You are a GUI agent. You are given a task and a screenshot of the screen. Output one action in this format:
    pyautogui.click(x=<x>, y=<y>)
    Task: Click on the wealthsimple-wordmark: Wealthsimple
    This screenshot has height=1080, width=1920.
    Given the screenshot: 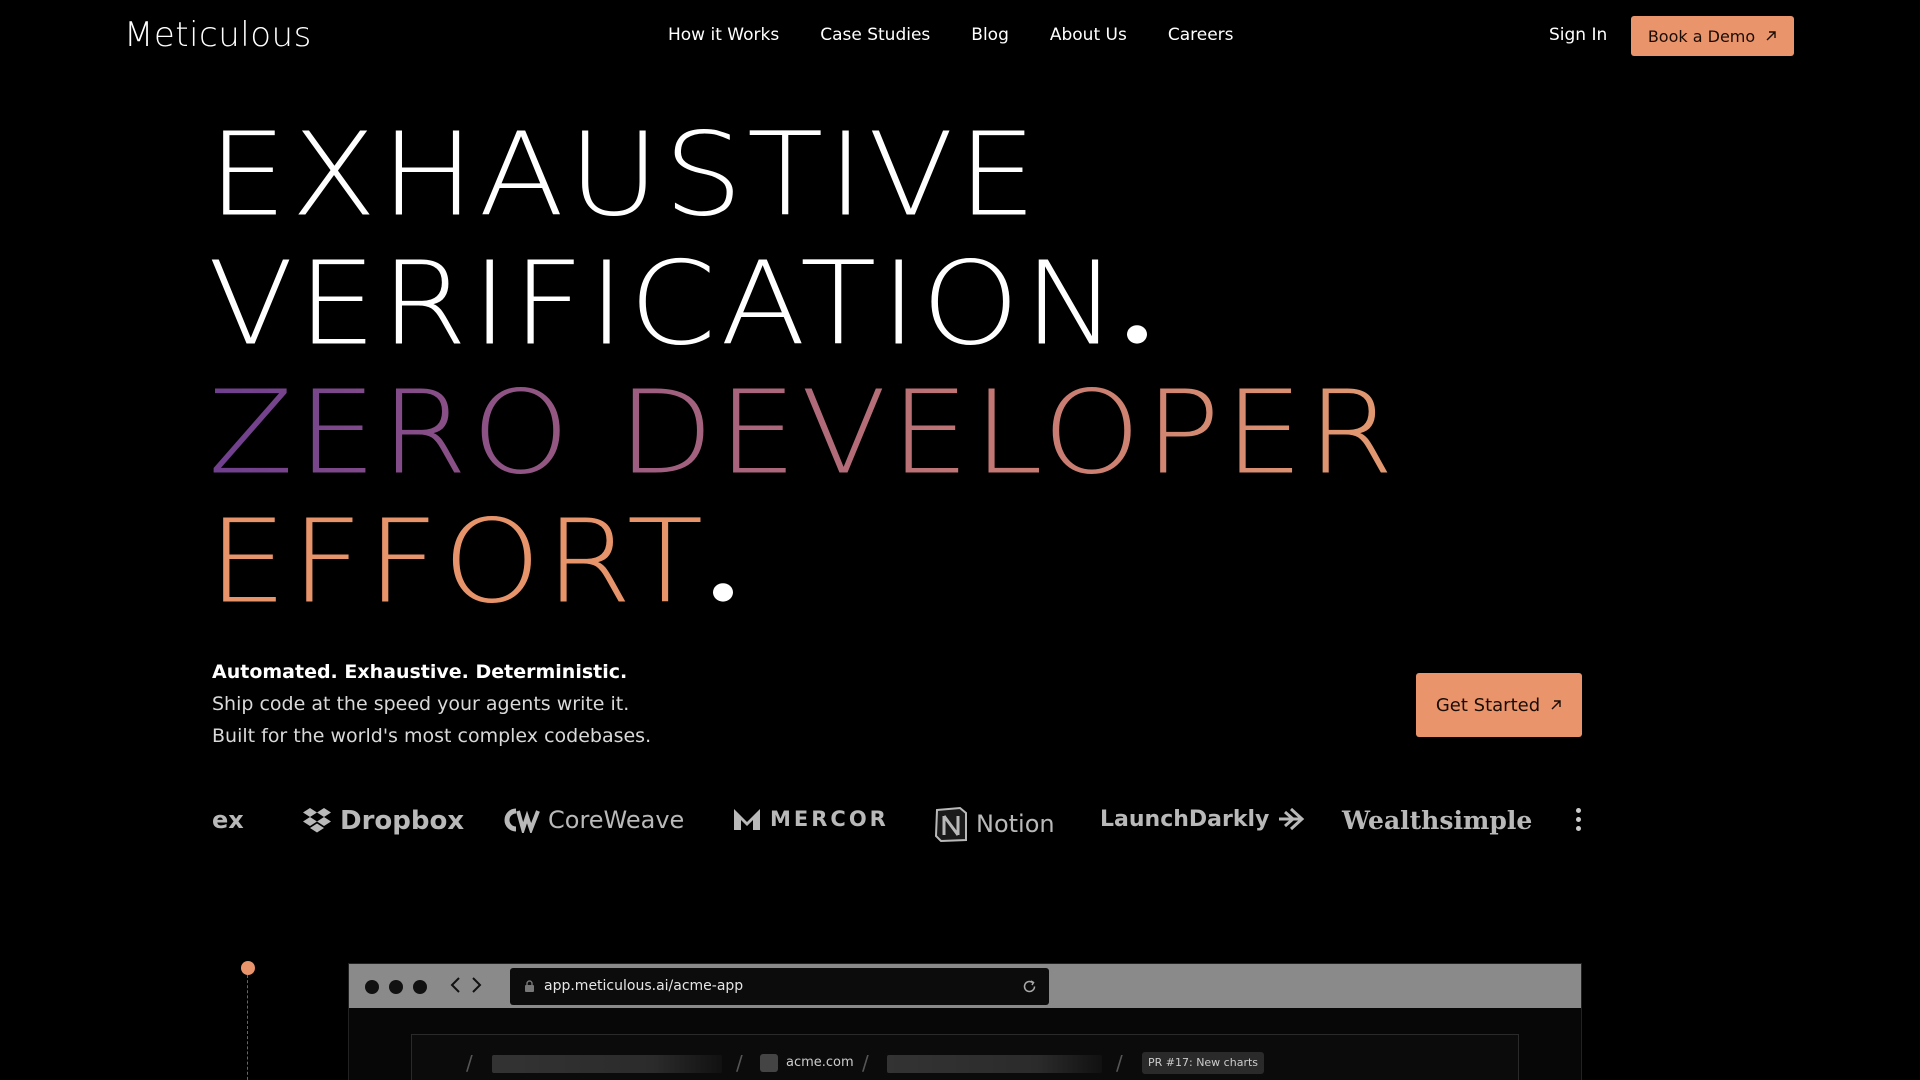 What is the action you would take?
    pyautogui.click(x=1437, y=820)
    